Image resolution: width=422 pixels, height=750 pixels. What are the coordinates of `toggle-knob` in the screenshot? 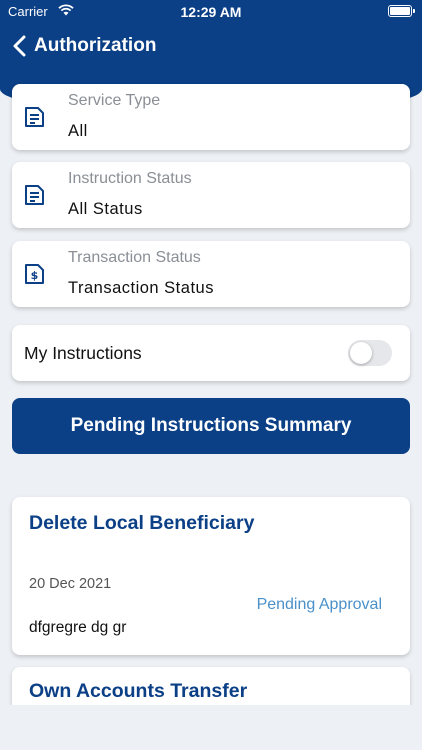 It's located at (361, 353).